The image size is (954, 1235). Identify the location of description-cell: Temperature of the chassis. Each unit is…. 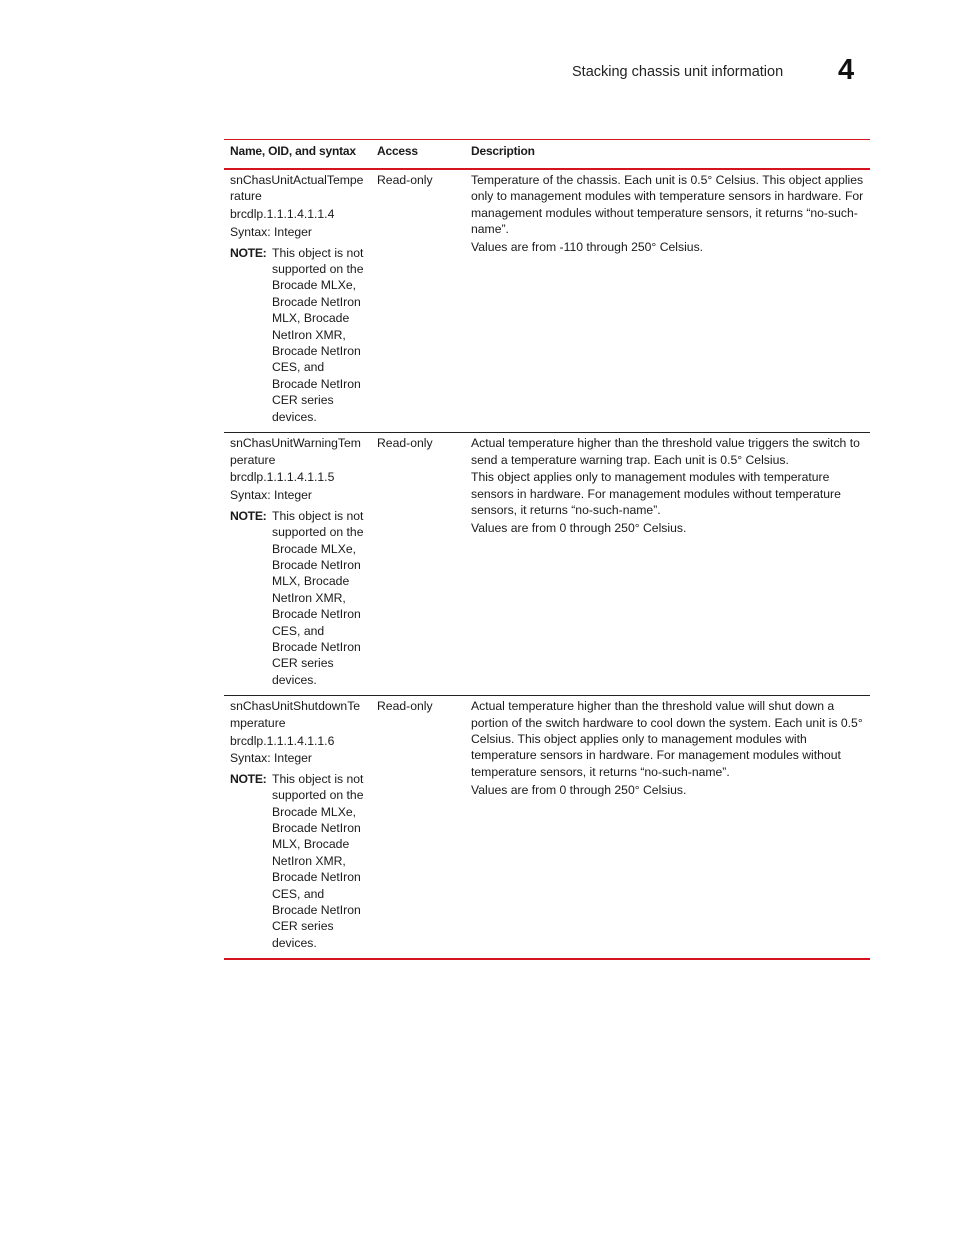
(667, 301).